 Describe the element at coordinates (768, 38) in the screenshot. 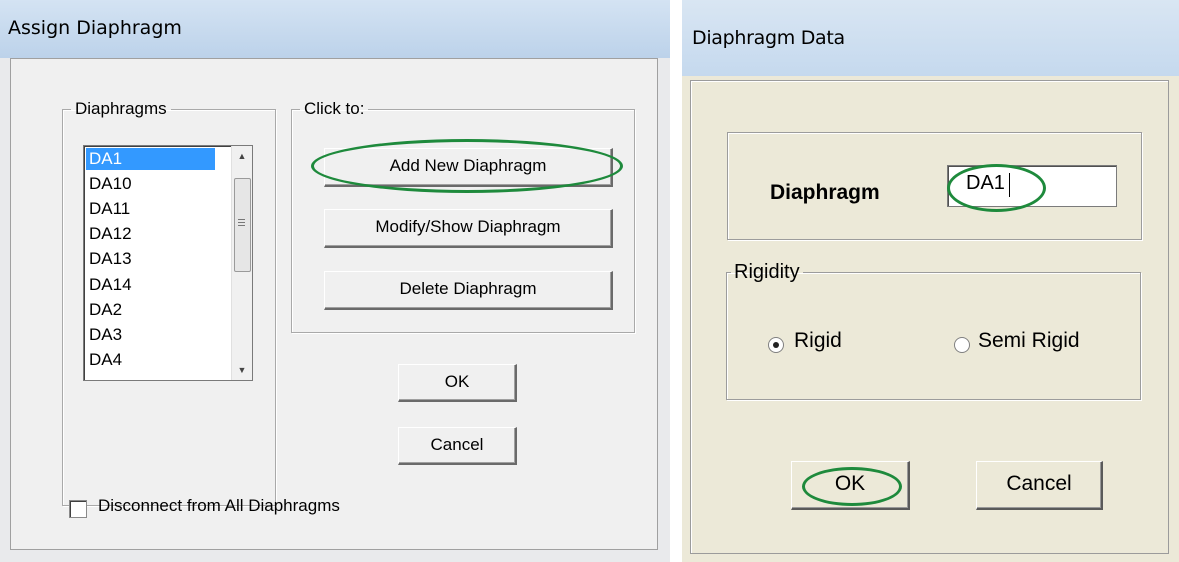

I see `data-dialog-title: Diaphragm Data` at that location.